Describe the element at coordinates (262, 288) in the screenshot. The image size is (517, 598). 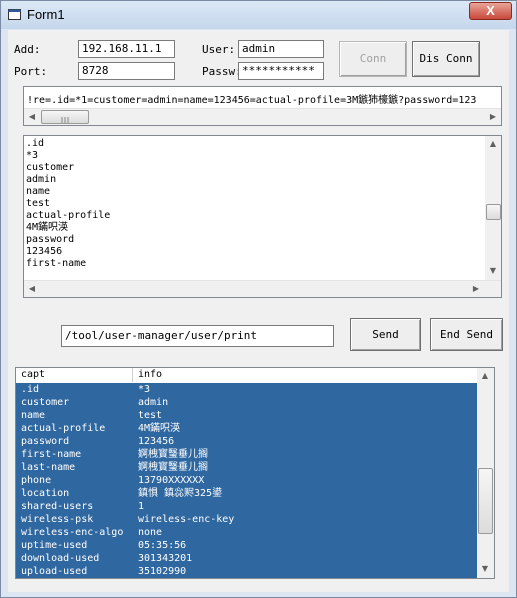
I see `response-list-hscrollbar: ◀ ▶` at that location.